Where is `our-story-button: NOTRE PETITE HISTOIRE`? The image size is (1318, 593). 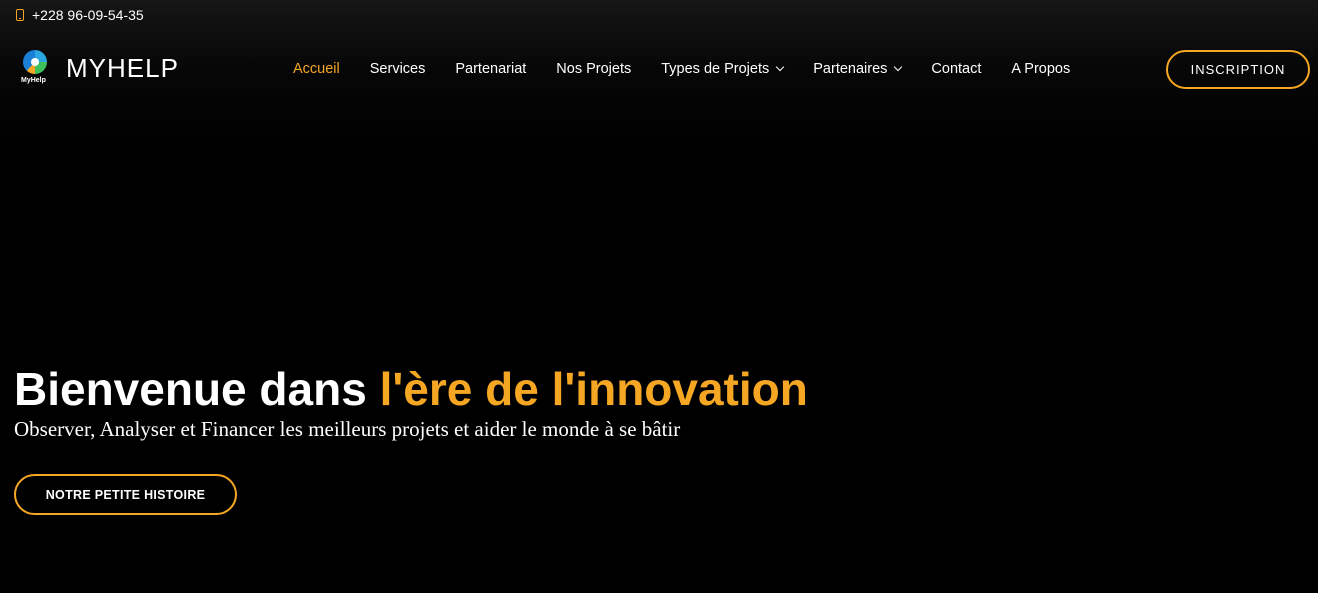 our-story-button: NOTRE PETITE HISTOIRE is located at coordinates (125, 494).